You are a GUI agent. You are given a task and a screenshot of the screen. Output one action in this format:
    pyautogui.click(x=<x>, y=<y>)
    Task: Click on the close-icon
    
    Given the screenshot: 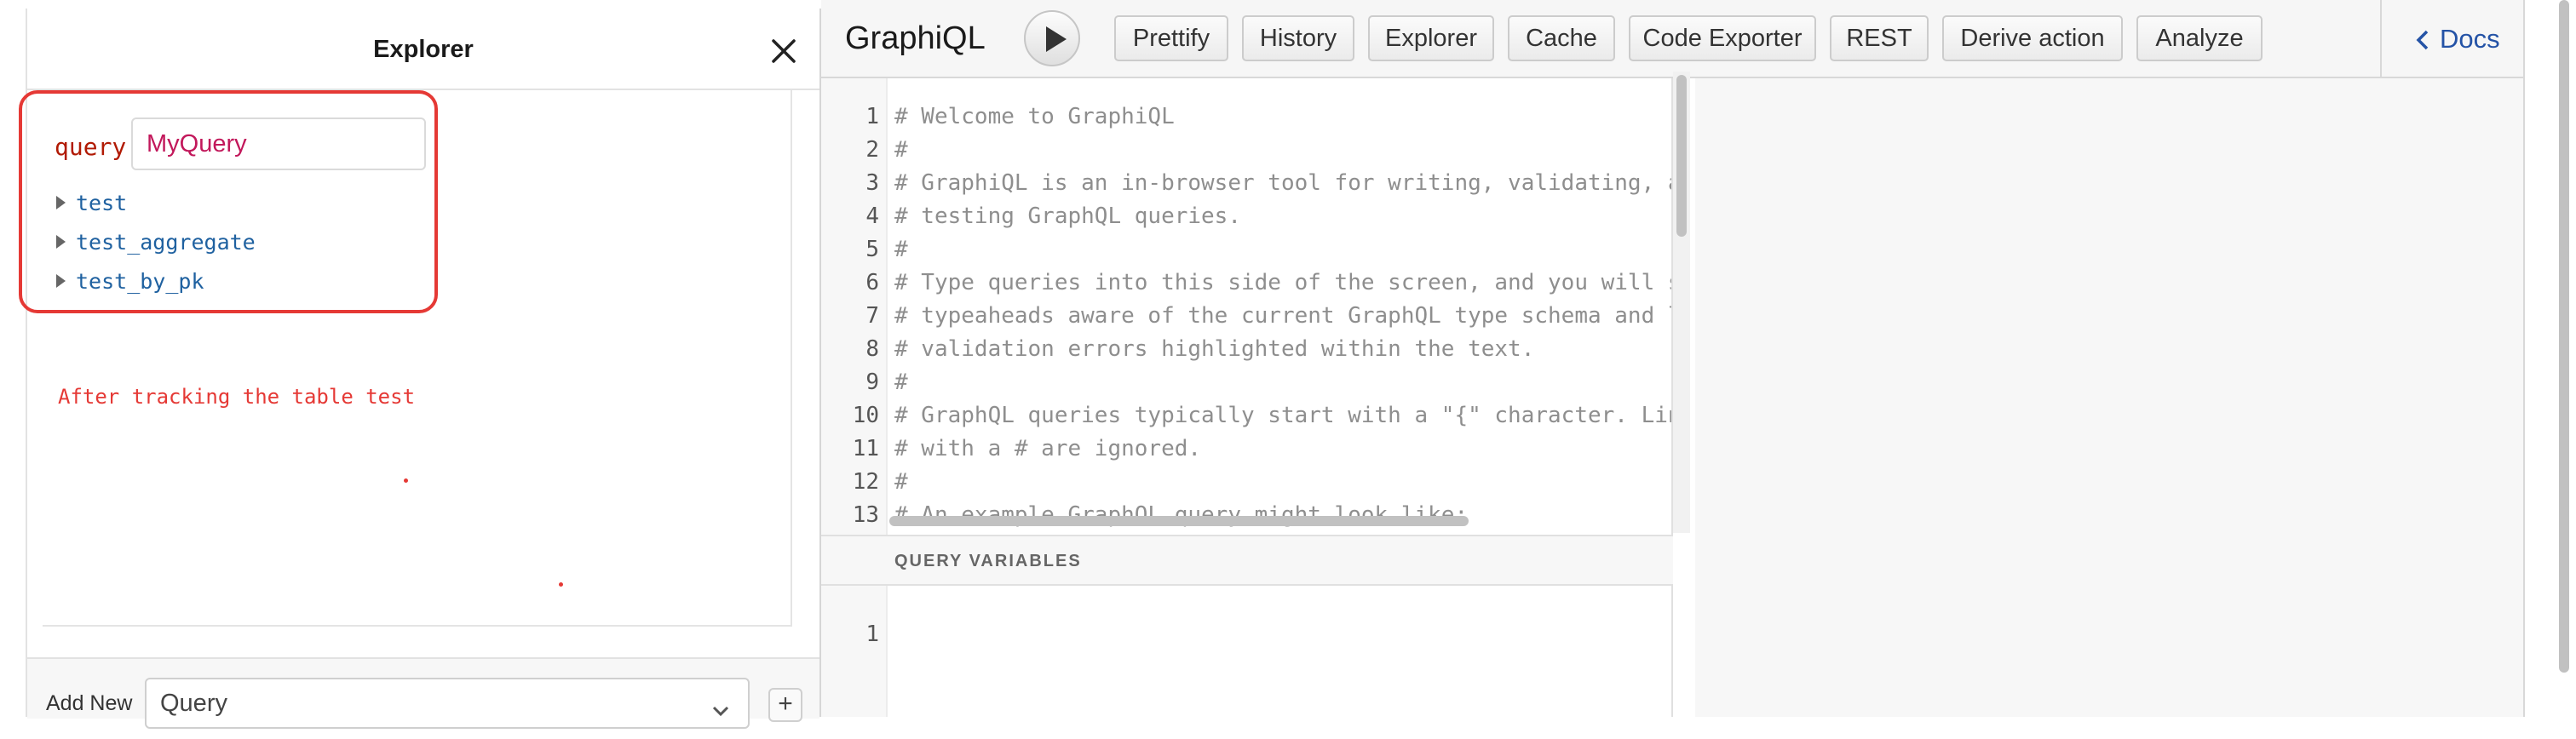 What is the action you would take?
    pyautogui.click(x=784, y=51)
    